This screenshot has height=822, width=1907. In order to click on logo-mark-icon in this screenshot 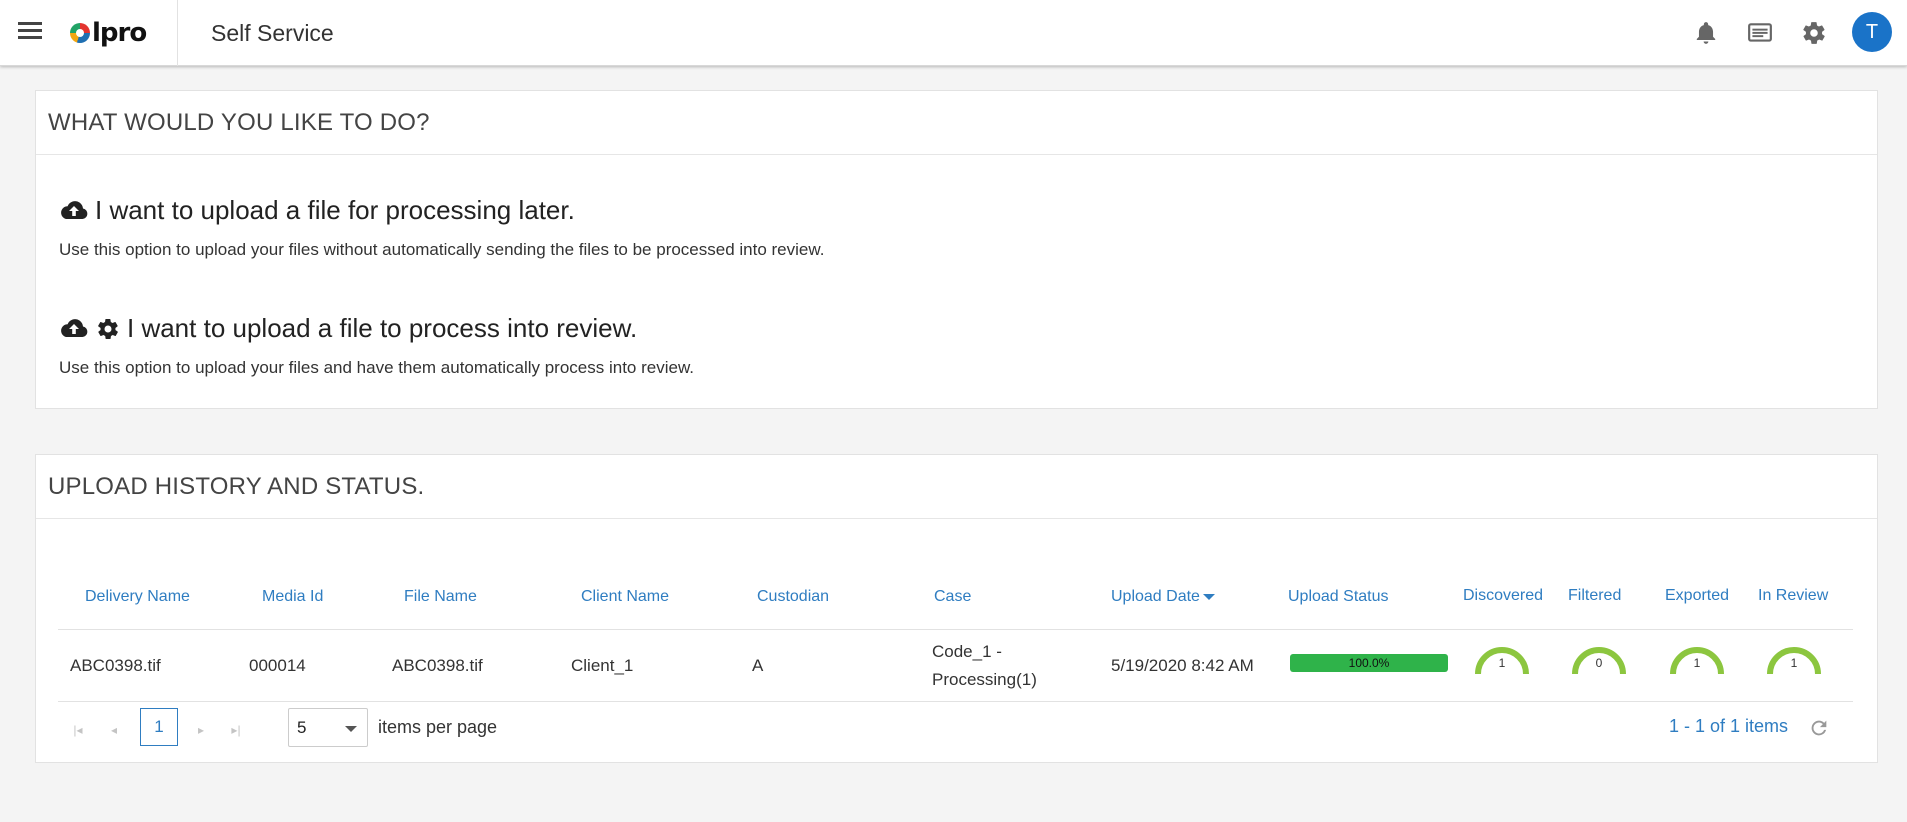, I will do `click(80, 33)`.